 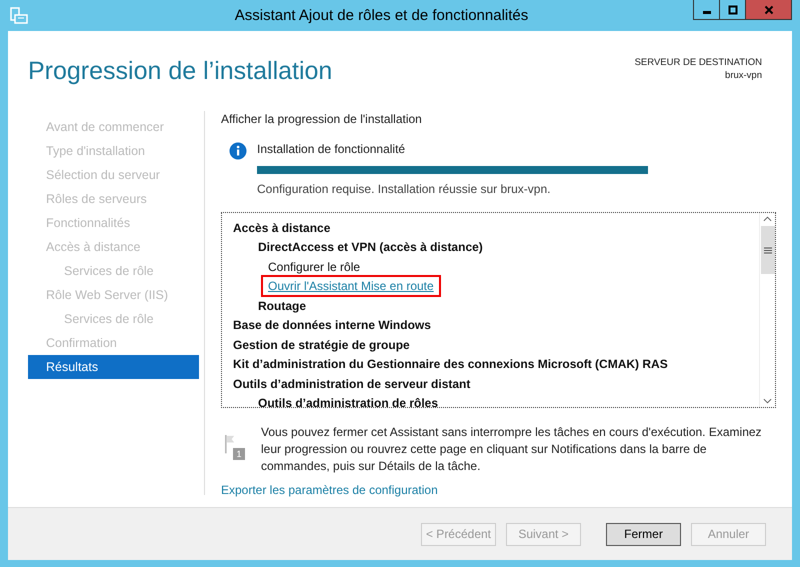 I want to click on sidebar-item: Résultats, so click(x=113, y=367).